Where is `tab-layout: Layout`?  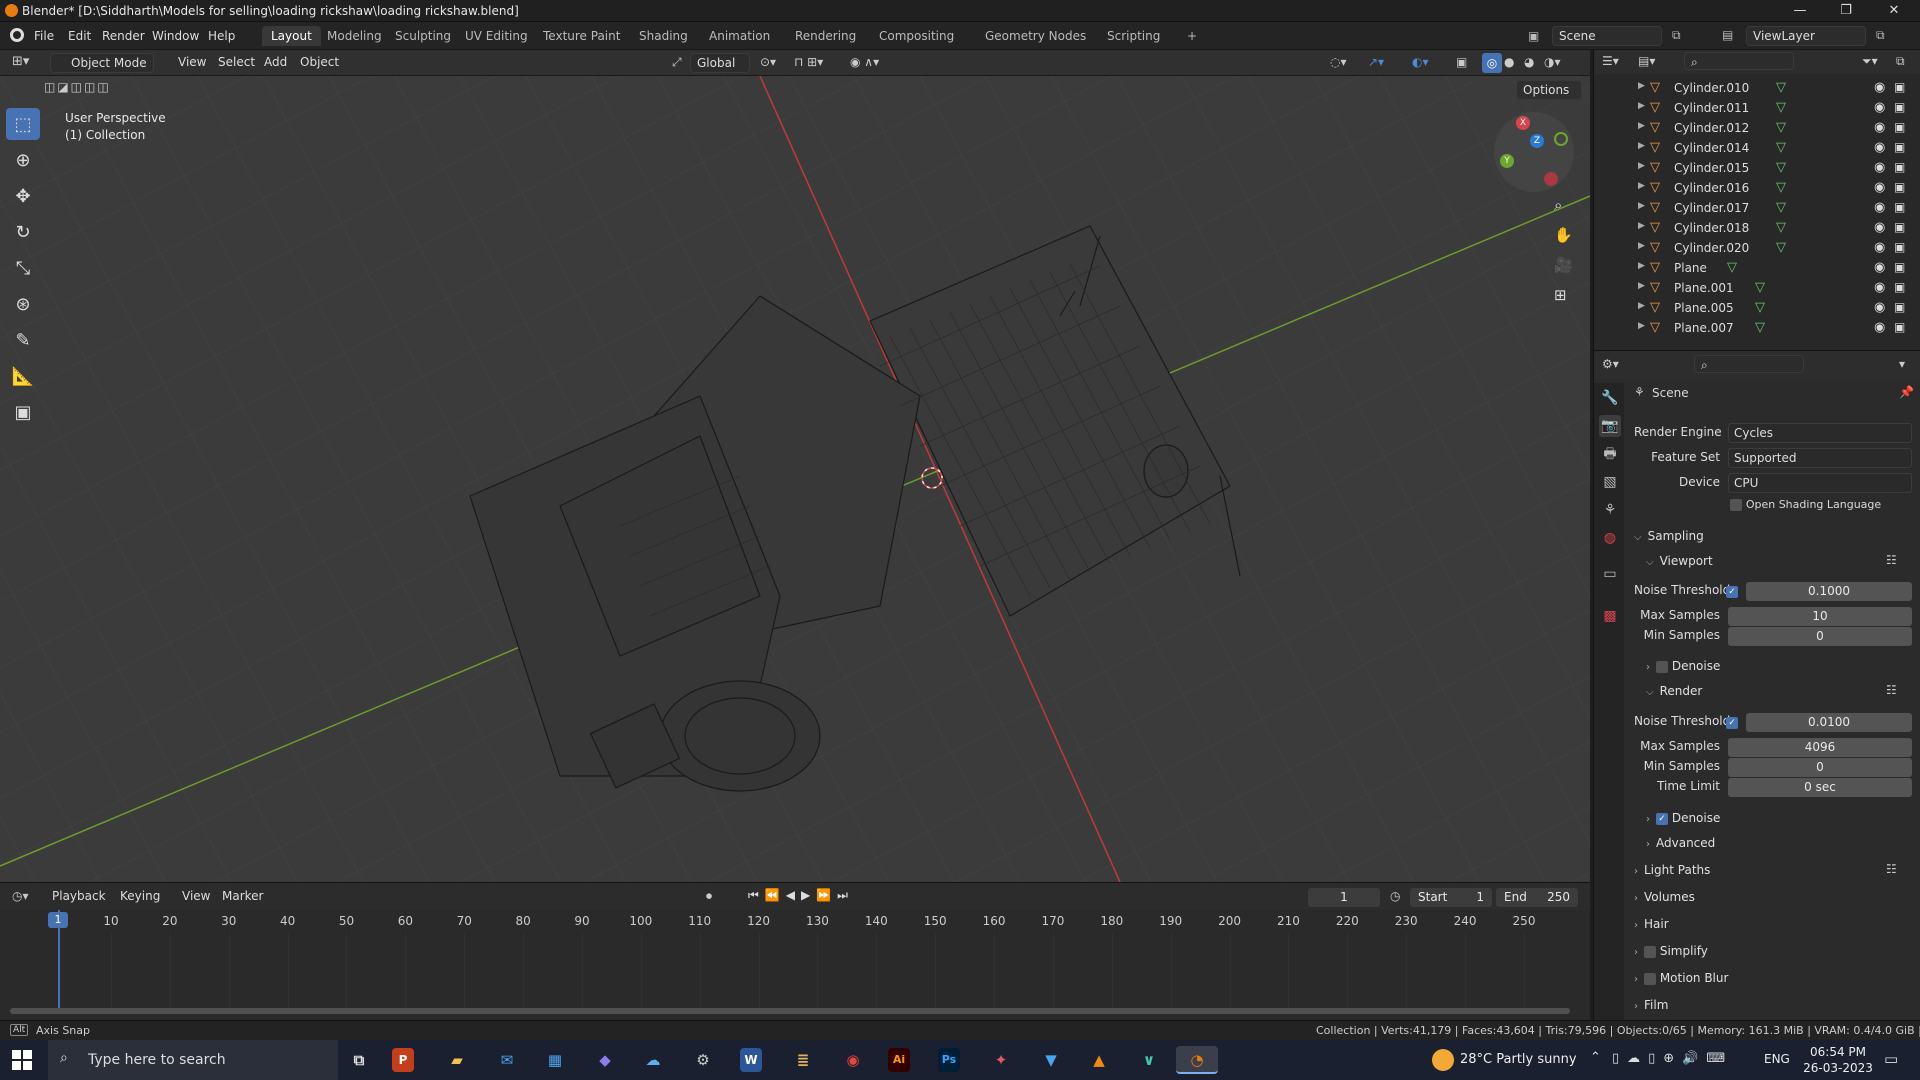
tab-layout: Layout is located at coordinates (291, 36).